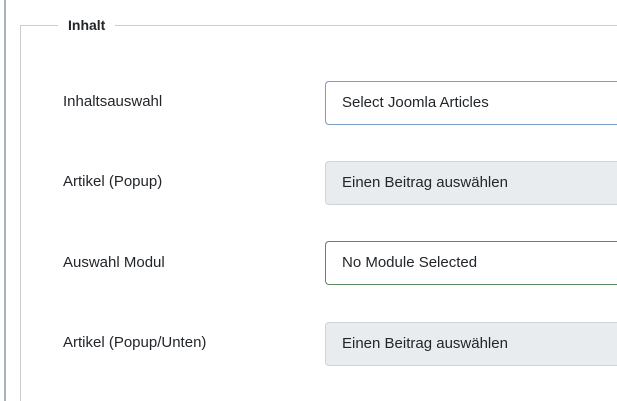 Image resolution: width=617 pixels, height=401 pixels. Describe the element at coordinates (471, 344) in the screenshot. I see `article-popup-bottom-field: Einen Beitrag auswählen` at that location.